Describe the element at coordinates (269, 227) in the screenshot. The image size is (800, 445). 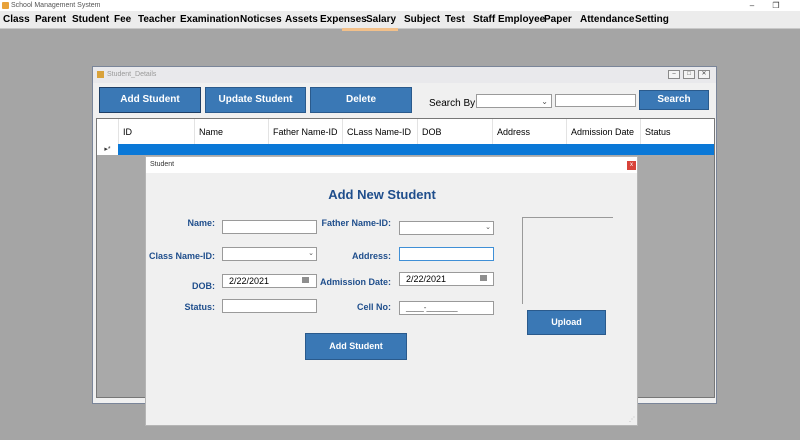
I see `name-input` at that location.